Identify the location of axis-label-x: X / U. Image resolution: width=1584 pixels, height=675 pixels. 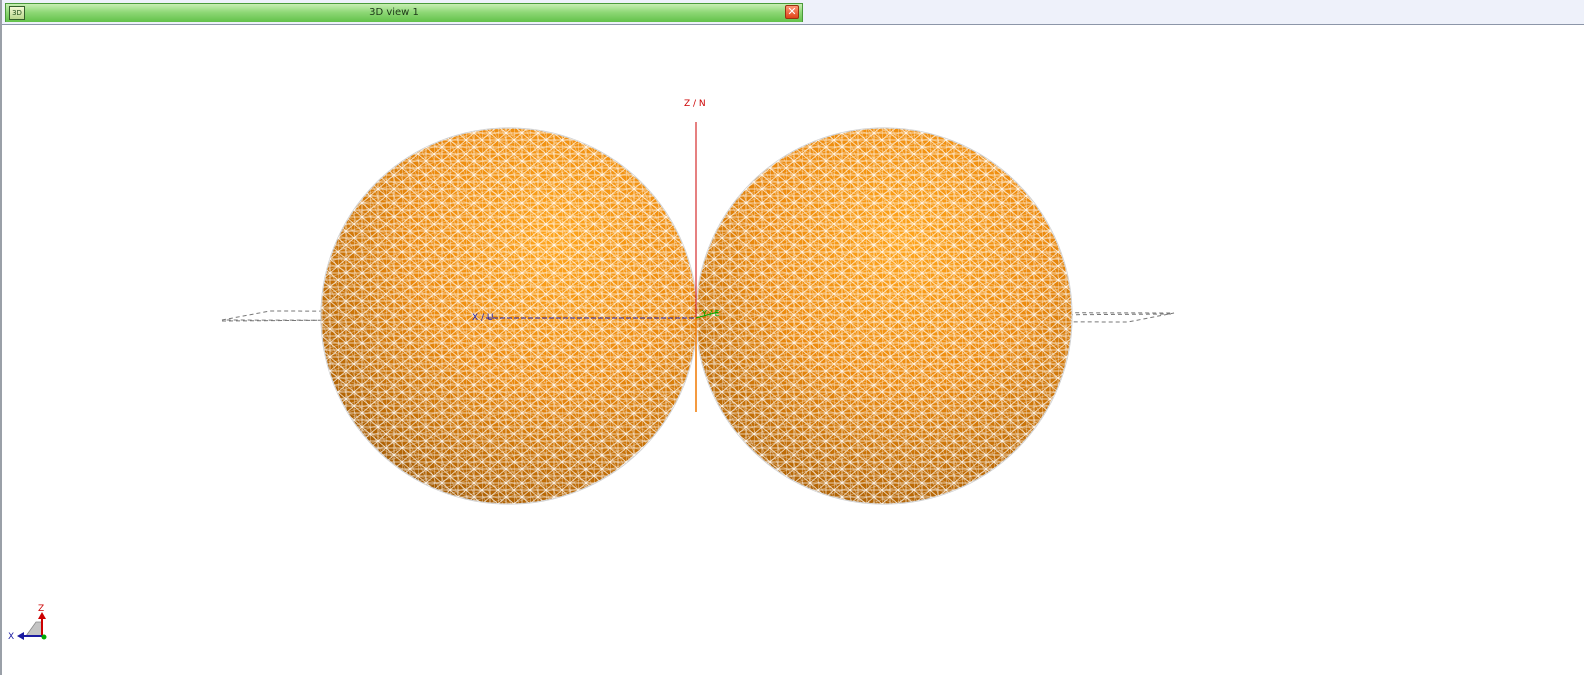
(483, 318).